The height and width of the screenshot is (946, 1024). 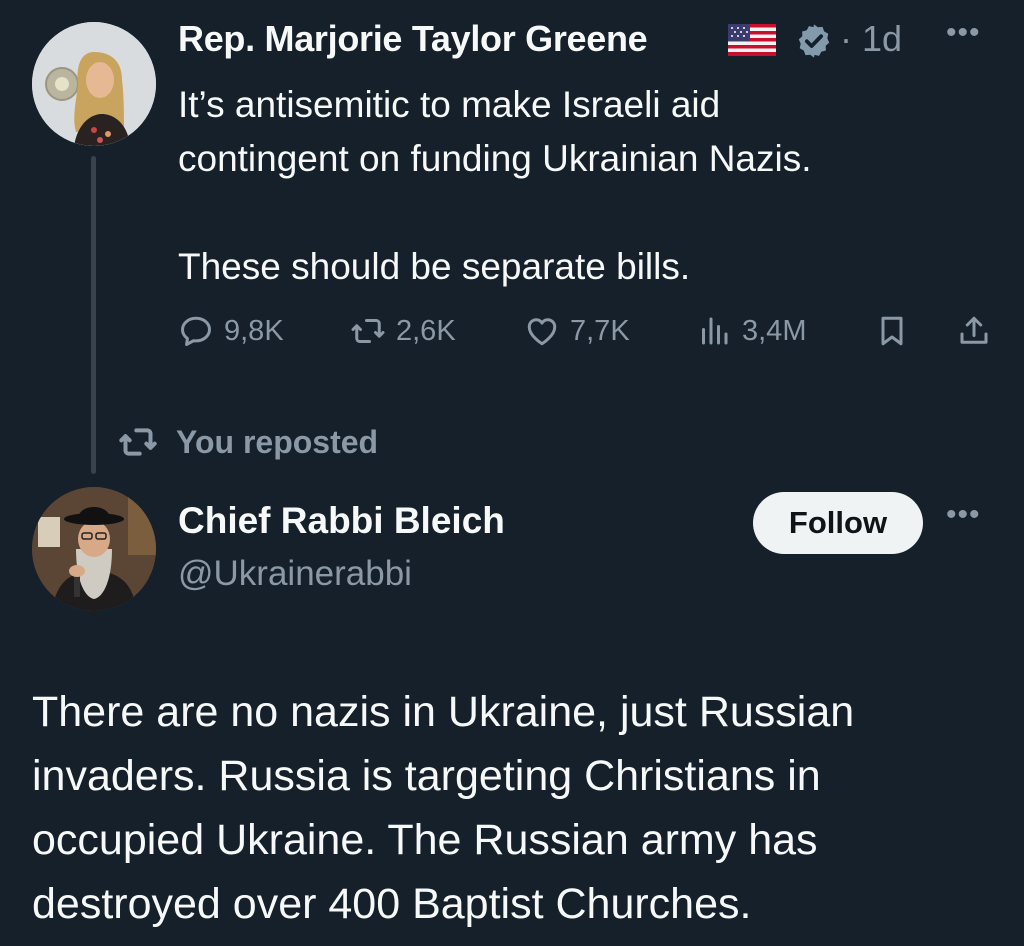 I want to click on bookmark-button, so click(x=897, y=331).